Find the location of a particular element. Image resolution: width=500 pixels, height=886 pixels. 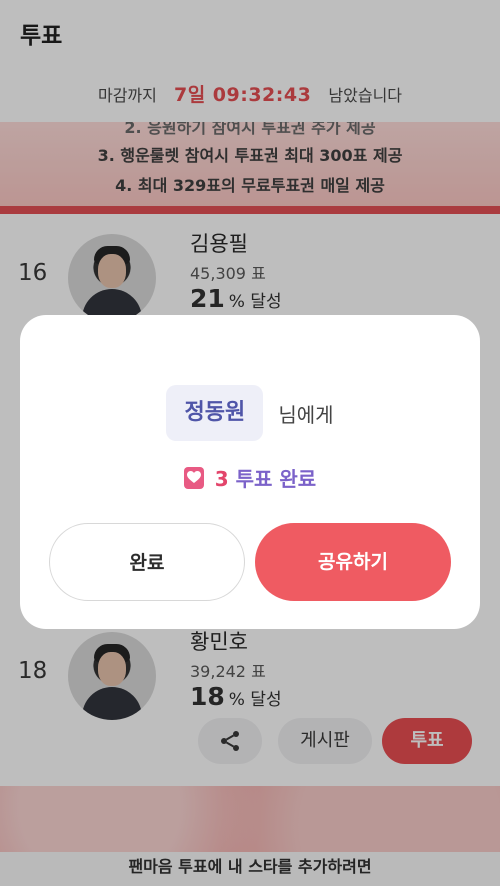

share-modal-button: 공유하기 is located at coordinates (353, 562).